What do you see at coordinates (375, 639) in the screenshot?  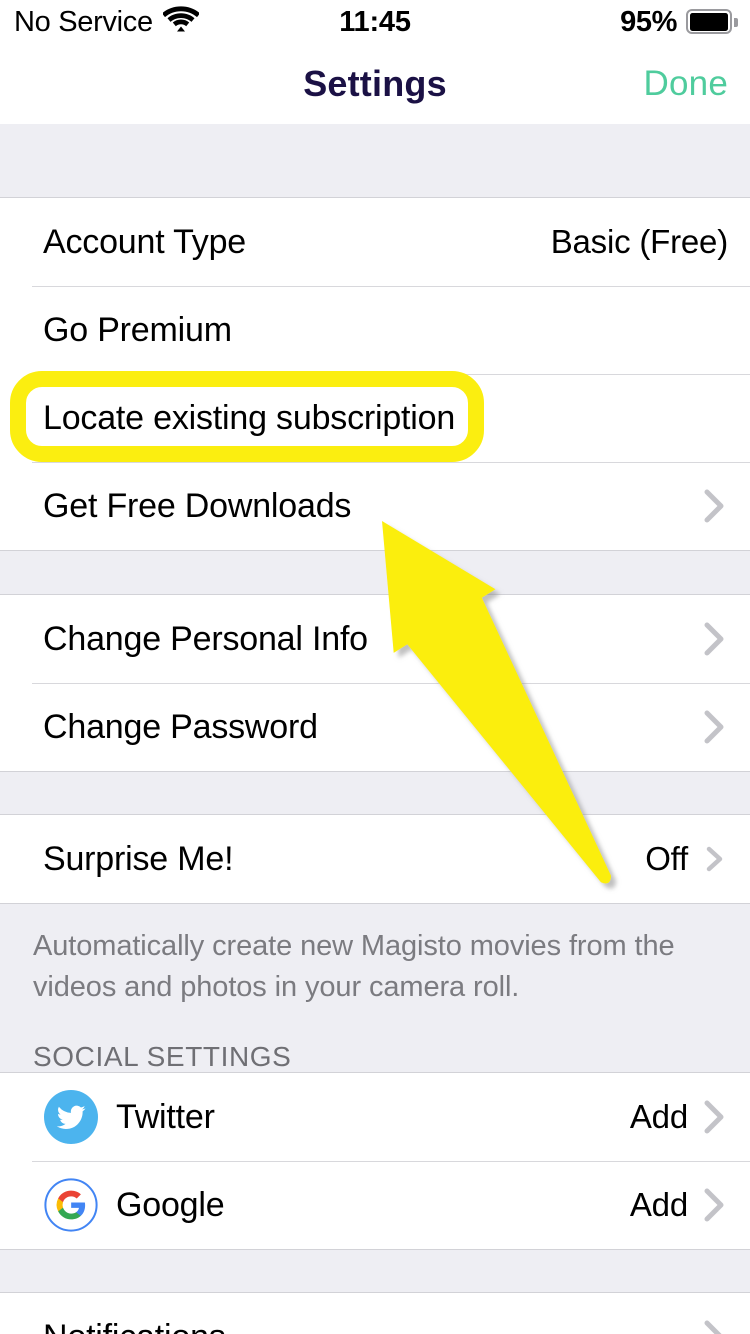 I see `row-change-personal-info: Change Personal Info` at bounding box center [375, 639].